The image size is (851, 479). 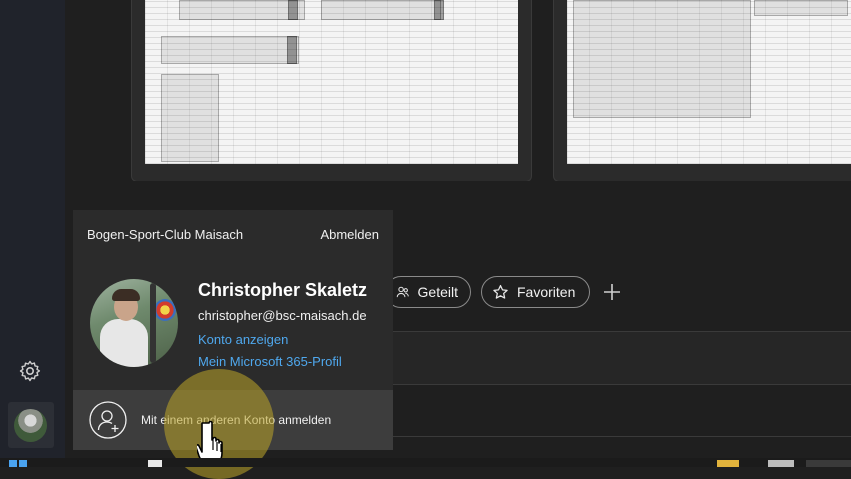 I want to click on file-list-header, so click(x=622, y=358).